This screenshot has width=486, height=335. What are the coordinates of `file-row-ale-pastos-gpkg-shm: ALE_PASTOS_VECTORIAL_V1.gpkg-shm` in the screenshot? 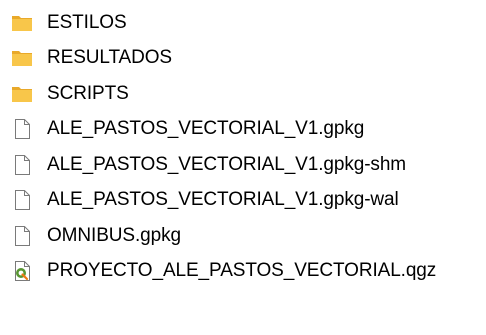 It's located at (243, 165).